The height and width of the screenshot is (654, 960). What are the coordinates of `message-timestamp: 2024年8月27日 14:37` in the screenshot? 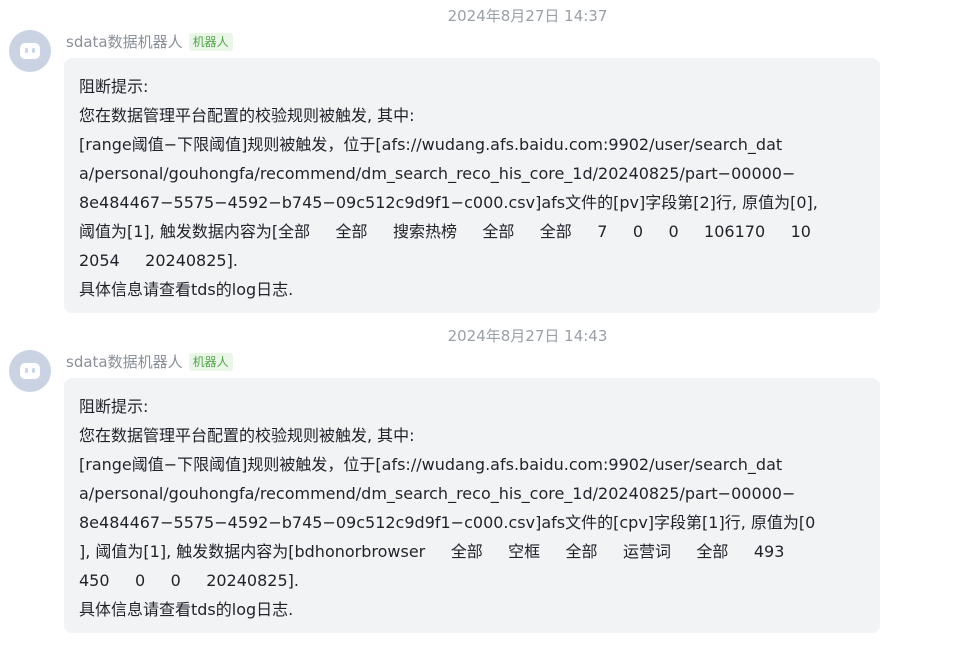 It's located at (527, 16).